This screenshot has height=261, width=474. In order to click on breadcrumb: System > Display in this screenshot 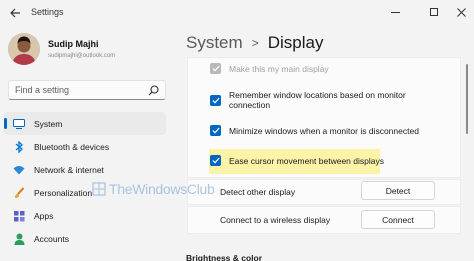, I will do `click(254, 43)`.